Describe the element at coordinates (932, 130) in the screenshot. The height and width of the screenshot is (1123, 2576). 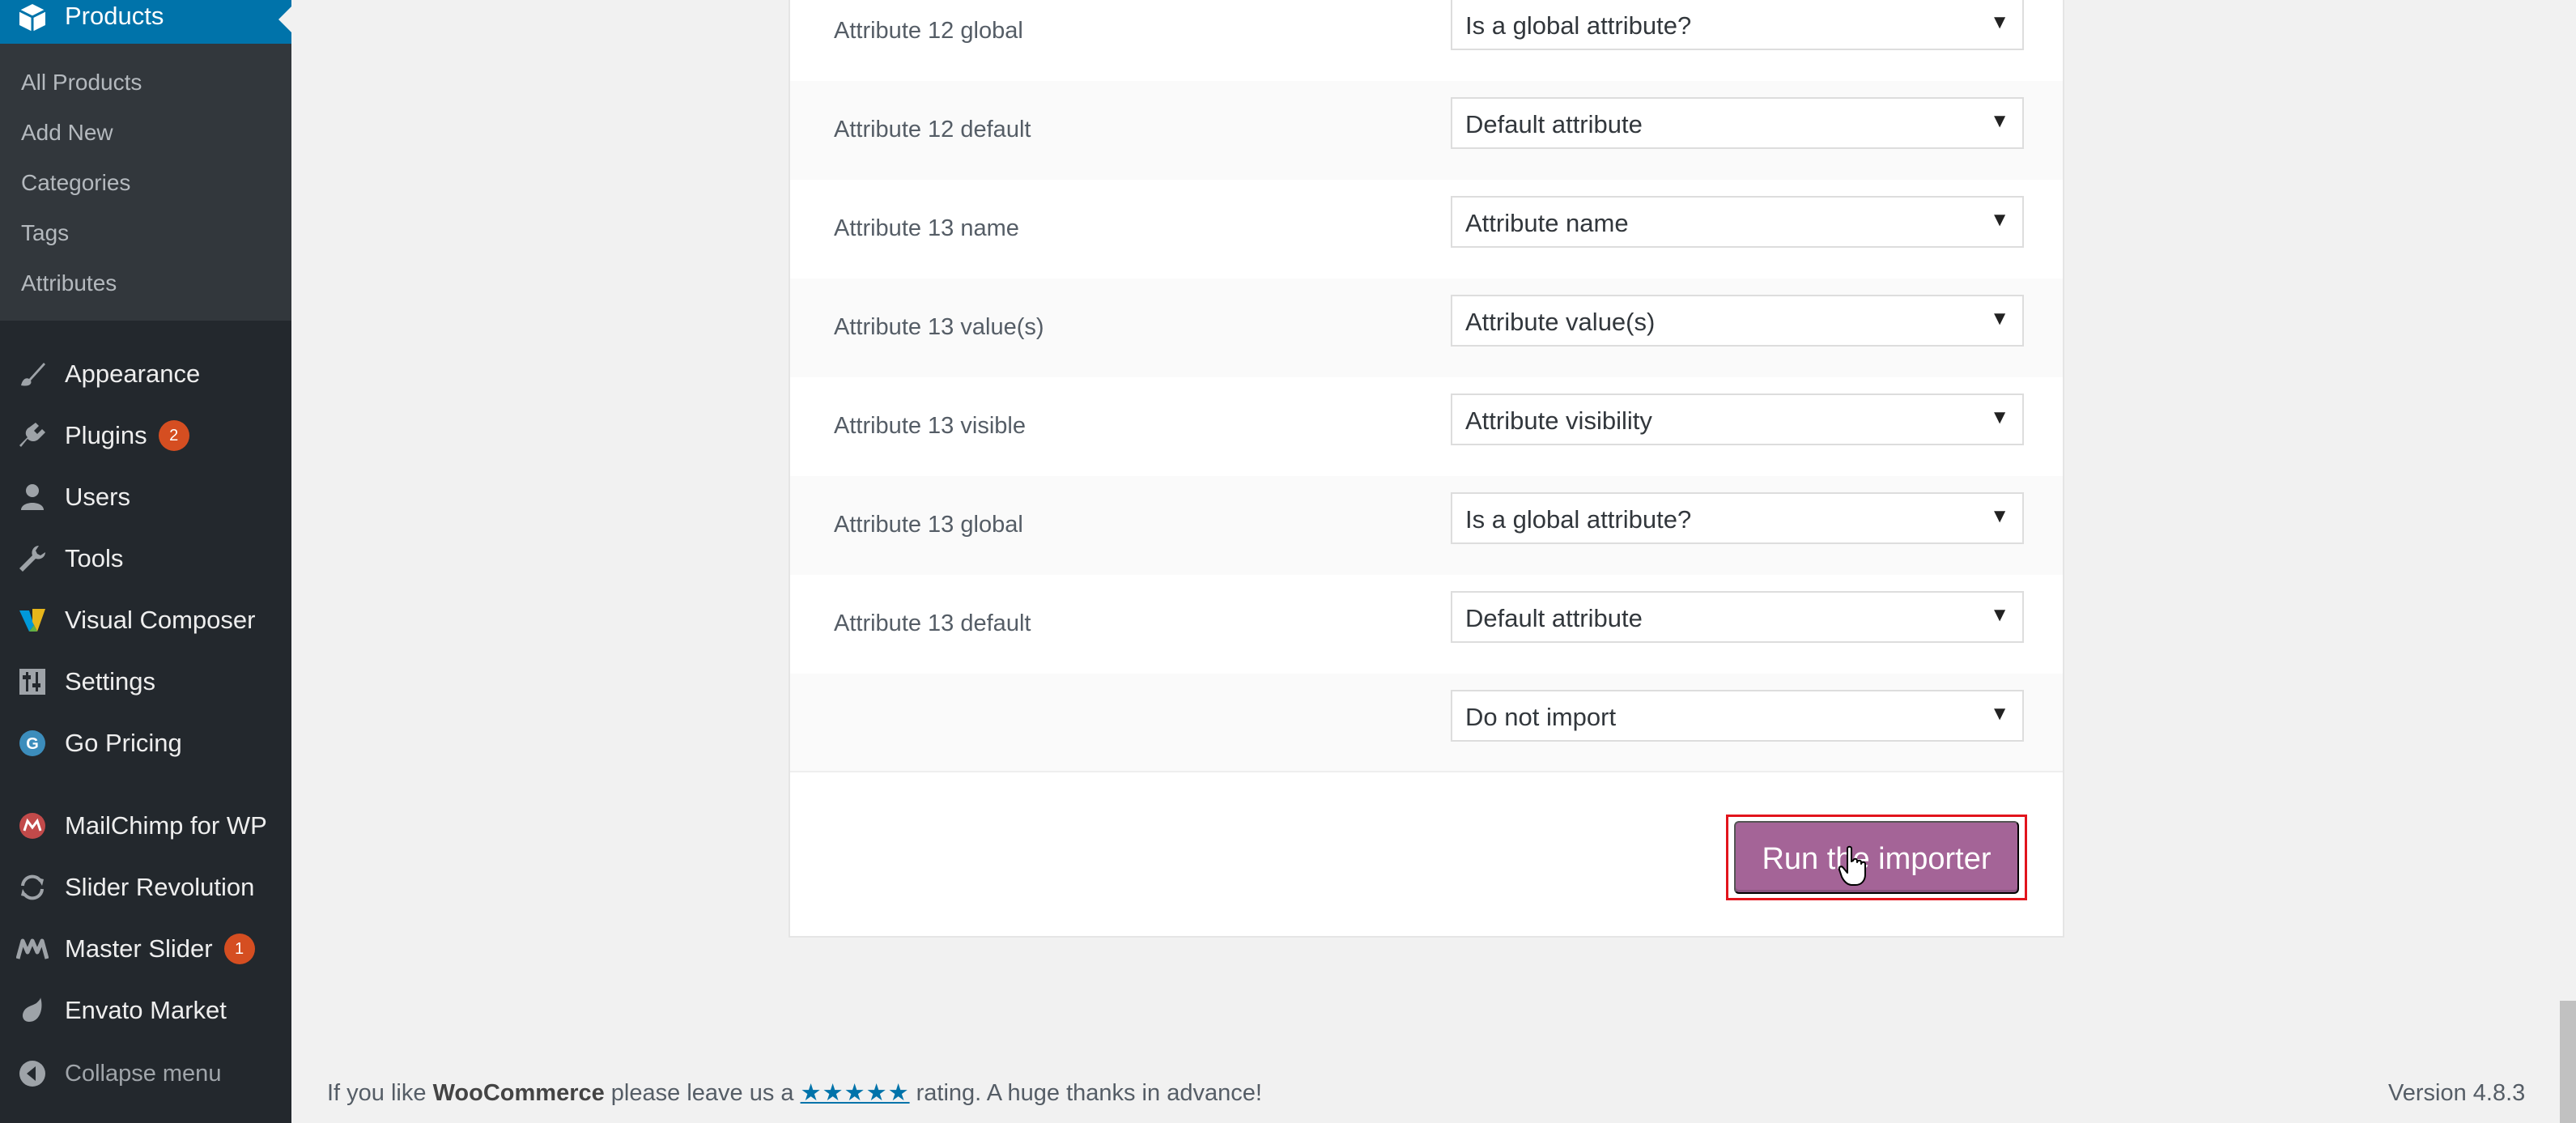
I see `column-name-label: Attribute 12 default` at that location.